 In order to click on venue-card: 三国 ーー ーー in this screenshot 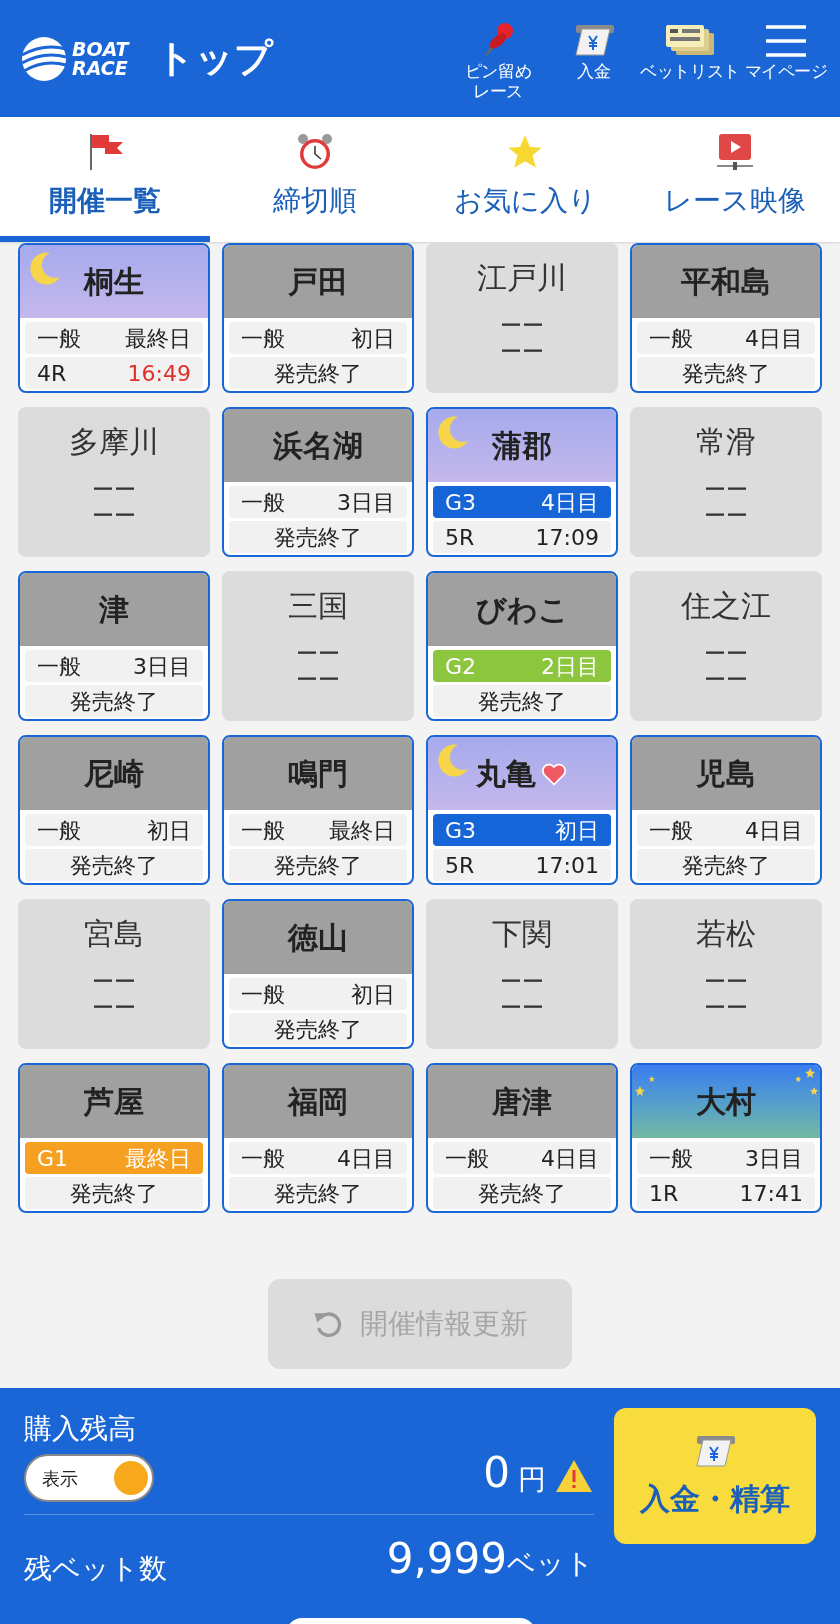, I will do `click(318, 646)`.